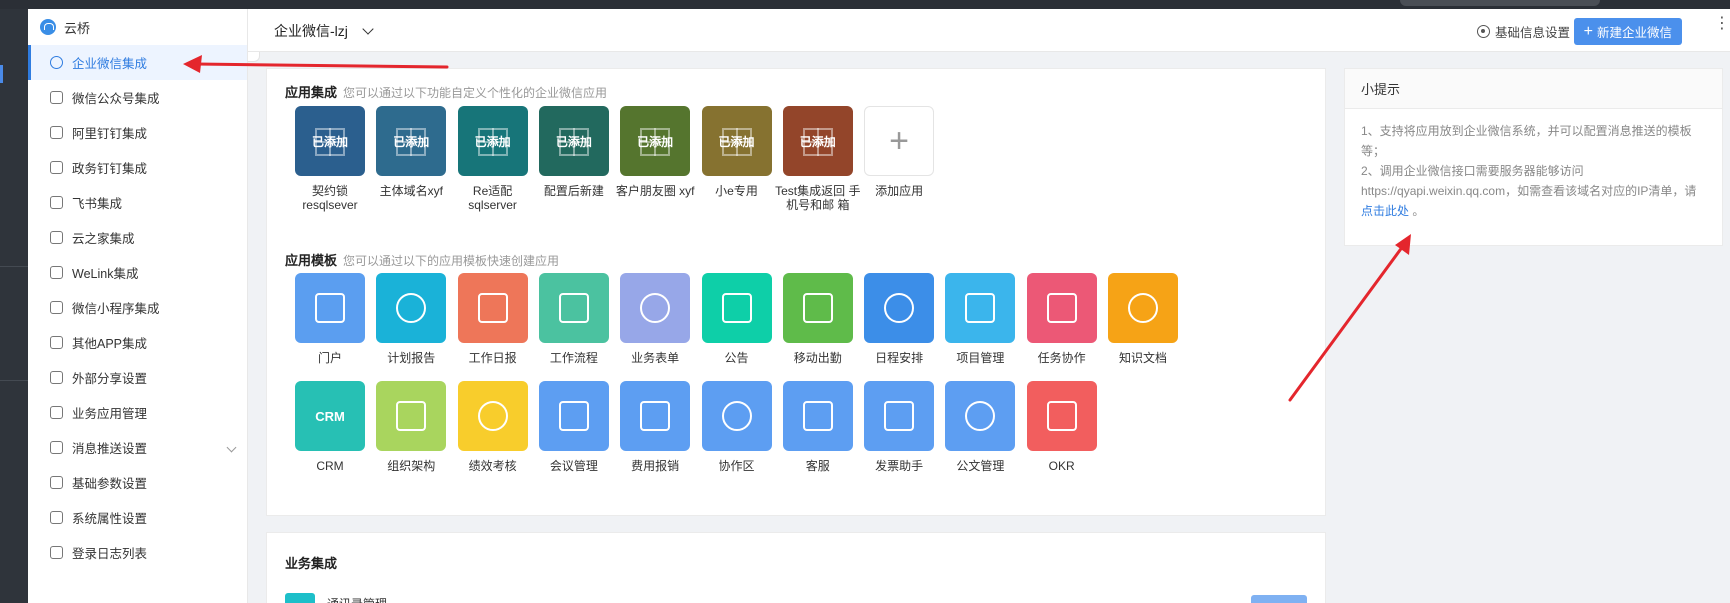 Image resolution: width=1730 pixels, height=603 pixels. Describe the element at coordinates (1523, 31) in the screenshot. I see `basic-info-settings-button: 基础信息设置` at that location.